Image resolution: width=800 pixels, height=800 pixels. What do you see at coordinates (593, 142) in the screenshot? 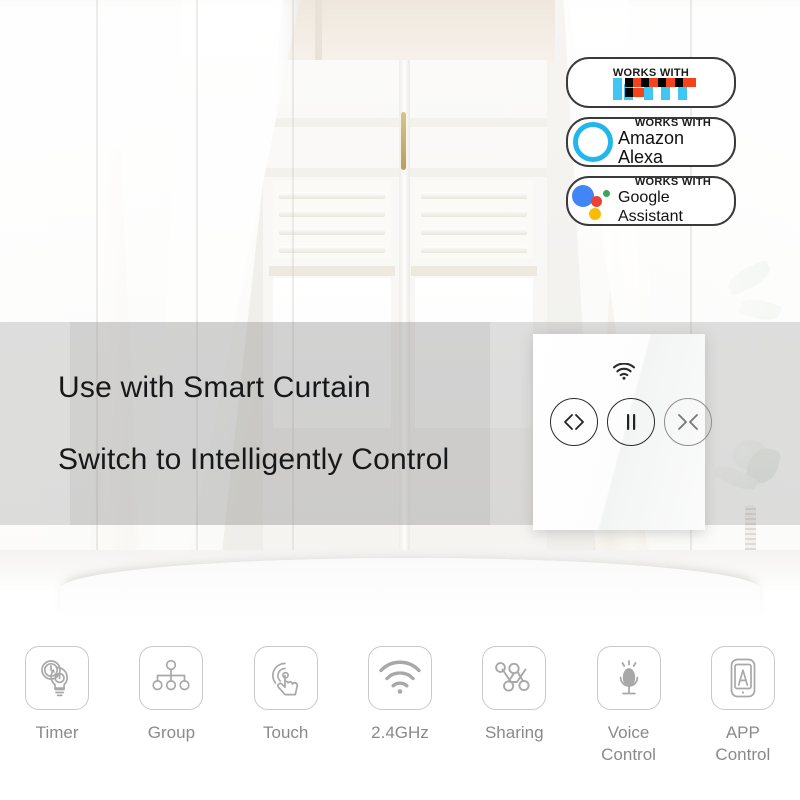
I see `alexa-logo` at bounding box center [593, 142].